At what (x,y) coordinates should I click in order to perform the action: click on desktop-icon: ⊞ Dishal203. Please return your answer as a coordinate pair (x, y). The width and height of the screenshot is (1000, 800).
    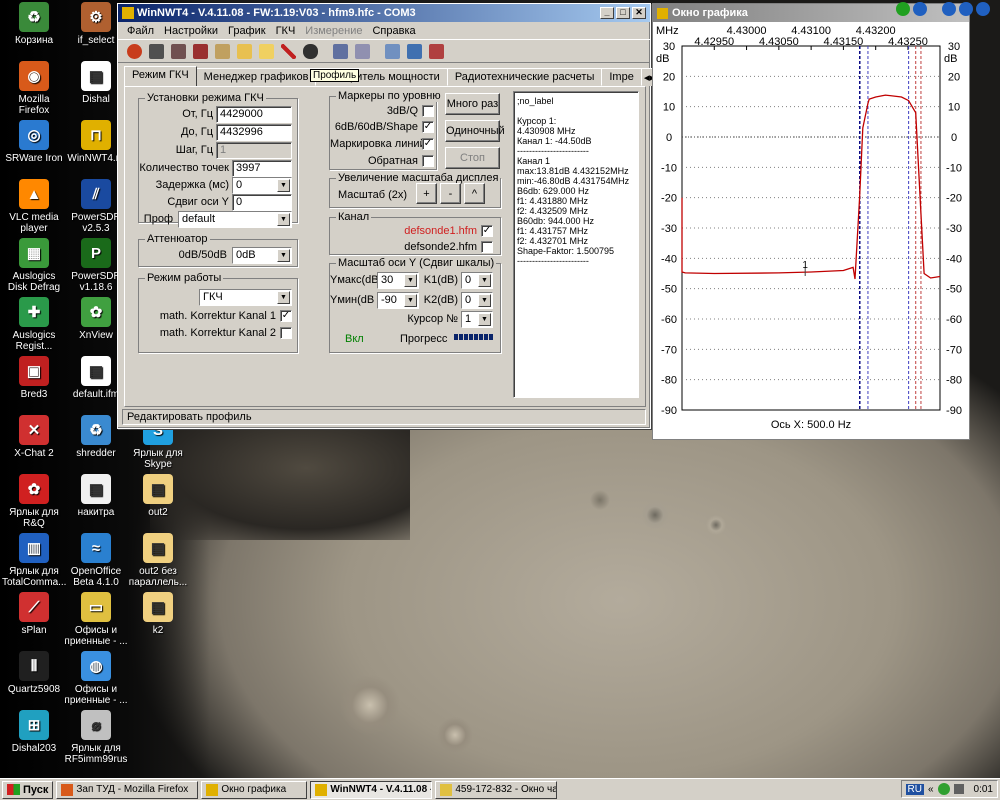
    Looking at the image, I should click on (34, 732).